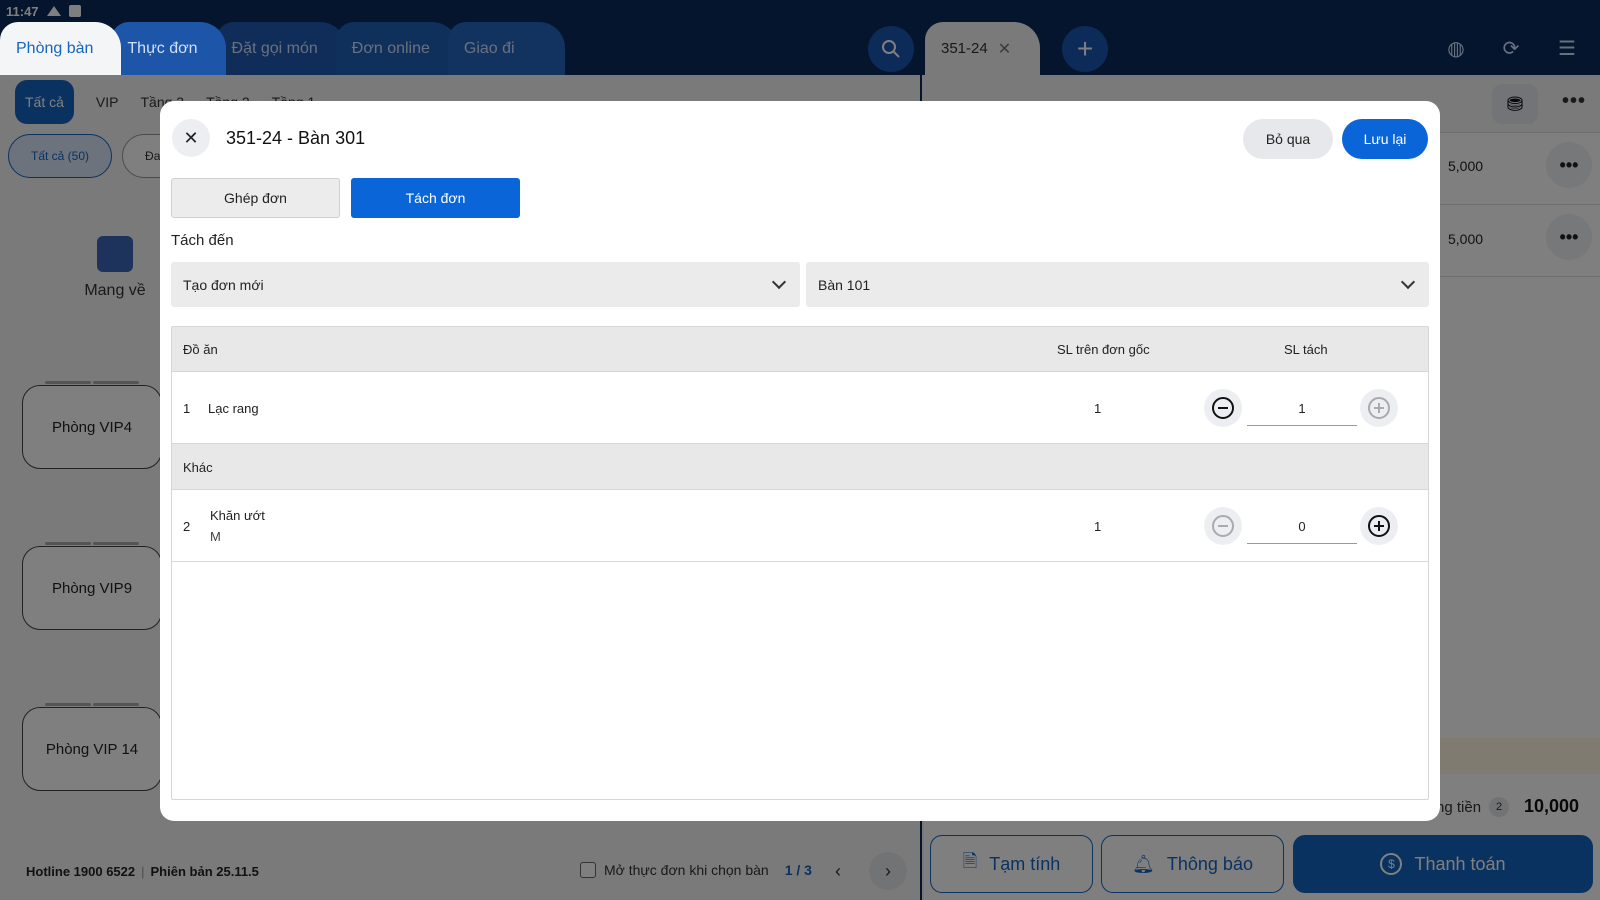  What do you see at coordinates (187, 408) in the screenshot?
I see `row-number: 1` at bounding box center [187, 408].